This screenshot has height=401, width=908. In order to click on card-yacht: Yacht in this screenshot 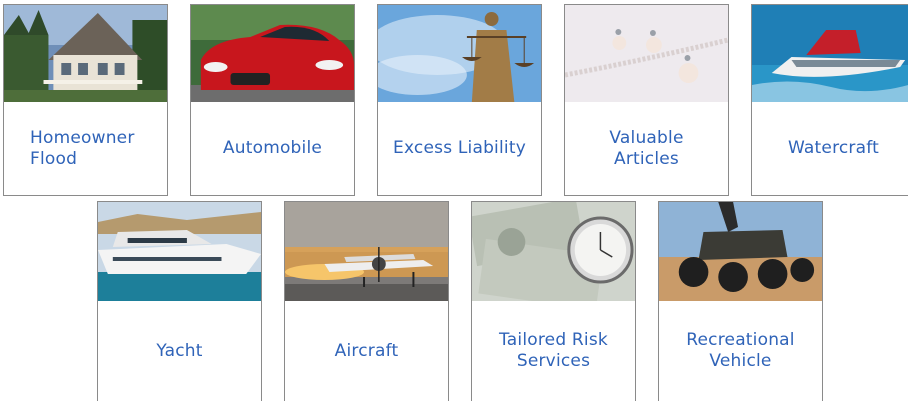, I will do `click(179, 301)`.